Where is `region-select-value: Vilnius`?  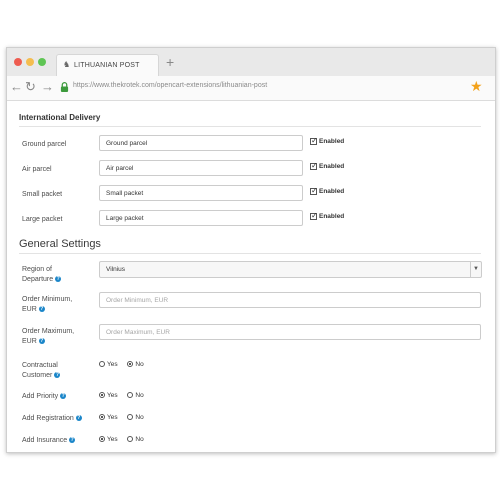 region-select-value: Vilnius is located at coordinates (116, 269).